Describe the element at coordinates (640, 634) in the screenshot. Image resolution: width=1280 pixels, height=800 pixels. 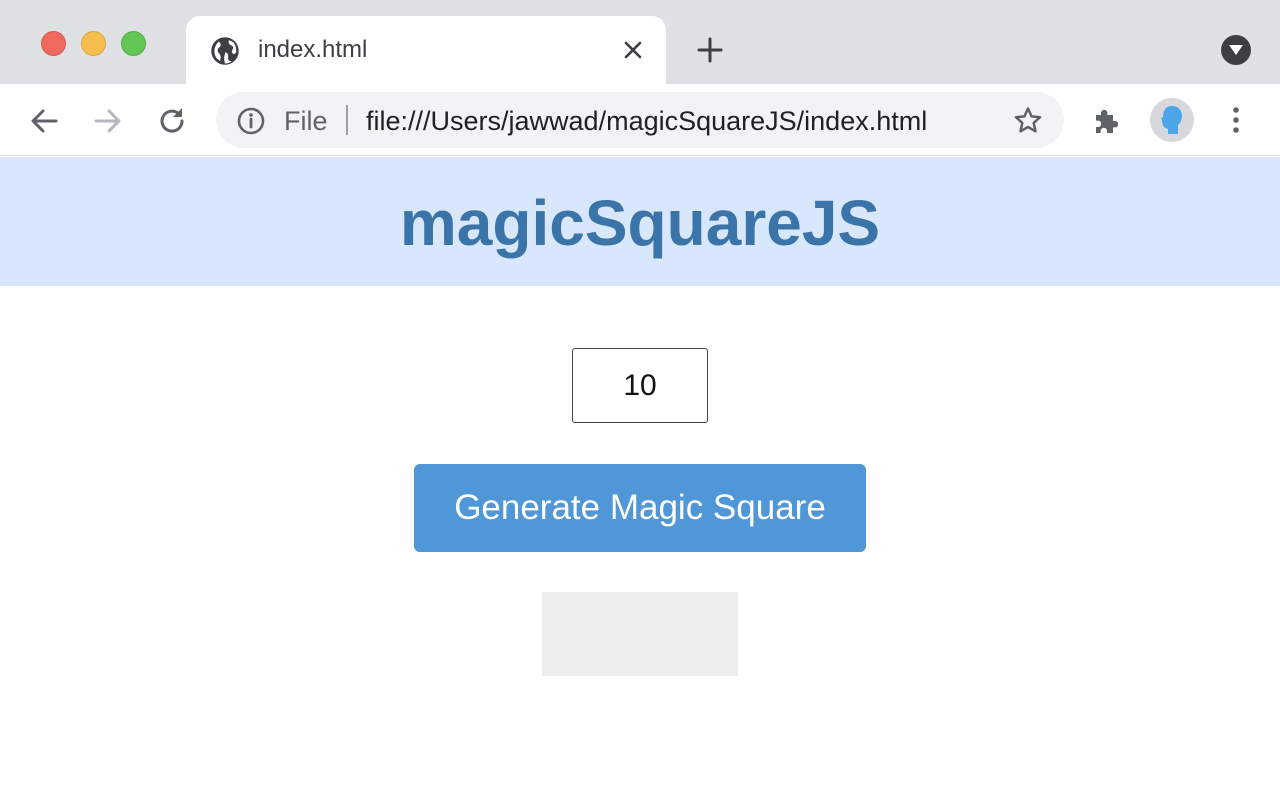
I see `magic-square-output` at that location.